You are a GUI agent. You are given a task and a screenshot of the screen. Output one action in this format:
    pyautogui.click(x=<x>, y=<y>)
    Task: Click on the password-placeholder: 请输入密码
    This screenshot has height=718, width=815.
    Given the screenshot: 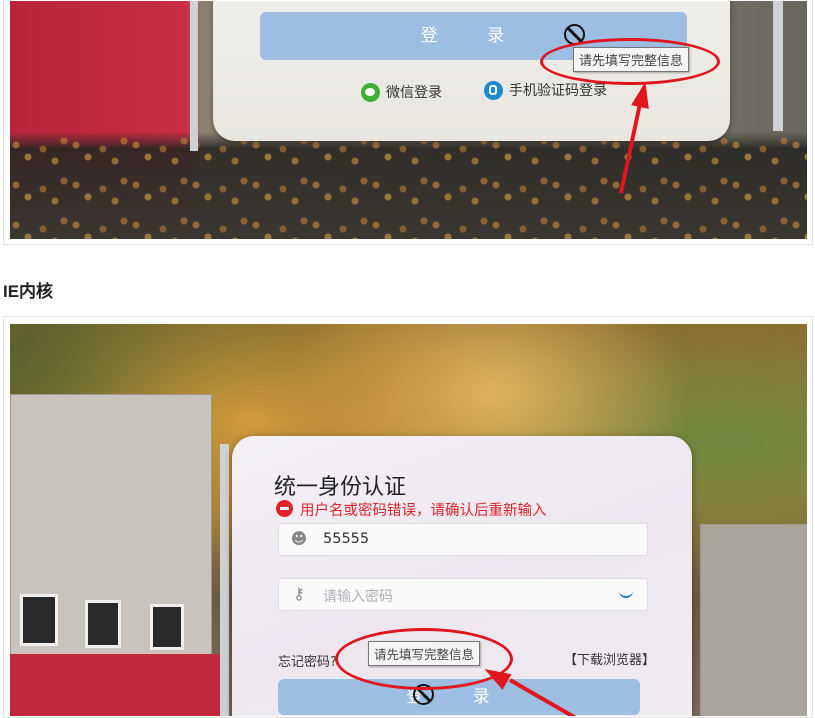 What is the action you would take?
    pyautogui.click(x=358, y=597)
    